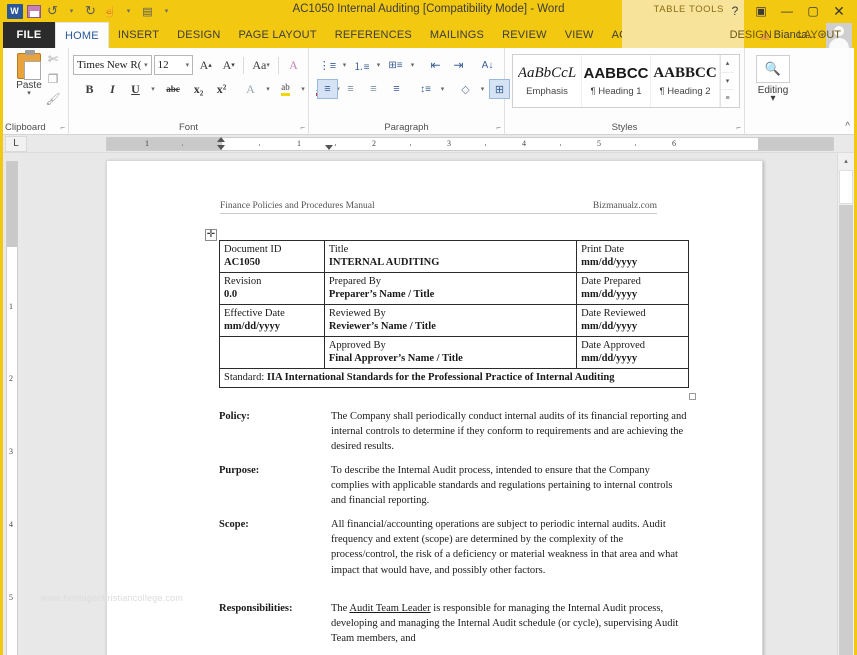 The width and height of the screenshot is (857, 655). Describe the element at coordinates (29, 73) in the screenshot. I see `paste-button: Paste ▾` at that location.